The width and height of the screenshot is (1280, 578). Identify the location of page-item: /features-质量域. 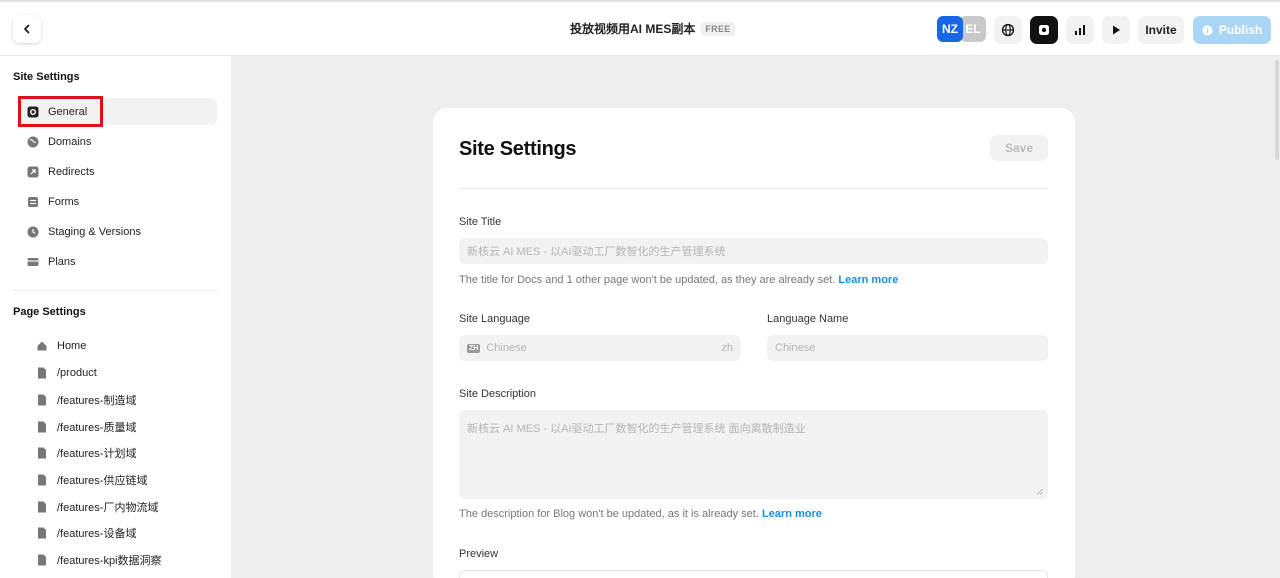
(122, 427).